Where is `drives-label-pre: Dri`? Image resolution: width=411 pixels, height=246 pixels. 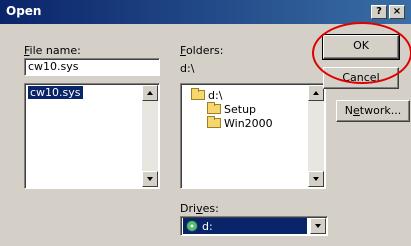
drives-label-pre: Dri is located at coordinates (188, 208).